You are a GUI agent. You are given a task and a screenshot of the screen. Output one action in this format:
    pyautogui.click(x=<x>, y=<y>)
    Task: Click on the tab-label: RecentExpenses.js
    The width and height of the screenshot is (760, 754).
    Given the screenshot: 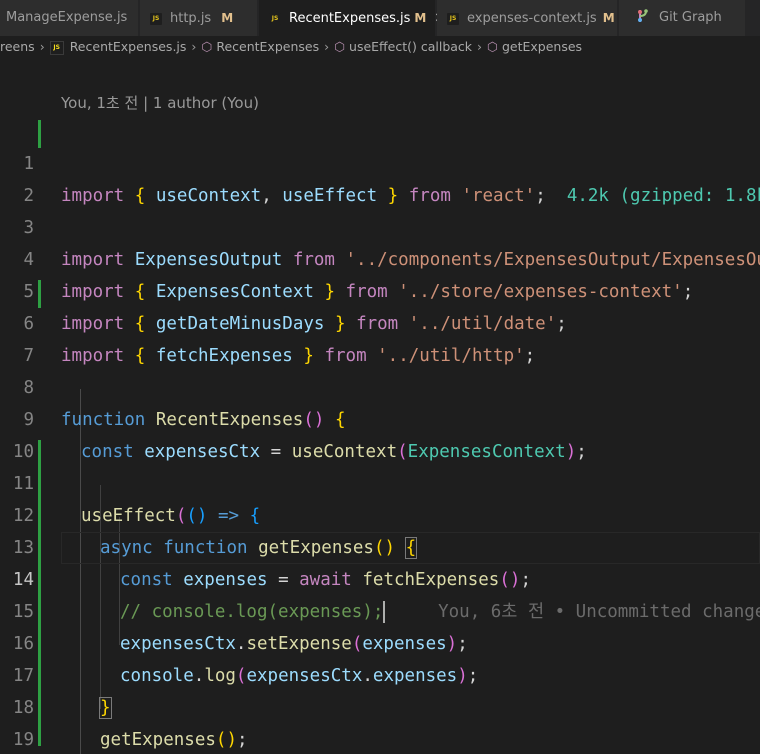 What is the action you would take?
    pyautogui.click(x=350, y=18)
    